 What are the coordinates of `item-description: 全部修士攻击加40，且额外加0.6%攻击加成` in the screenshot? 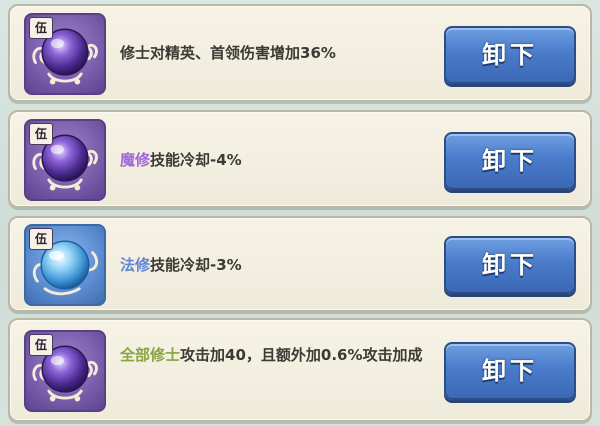 It's located at (280, 355).